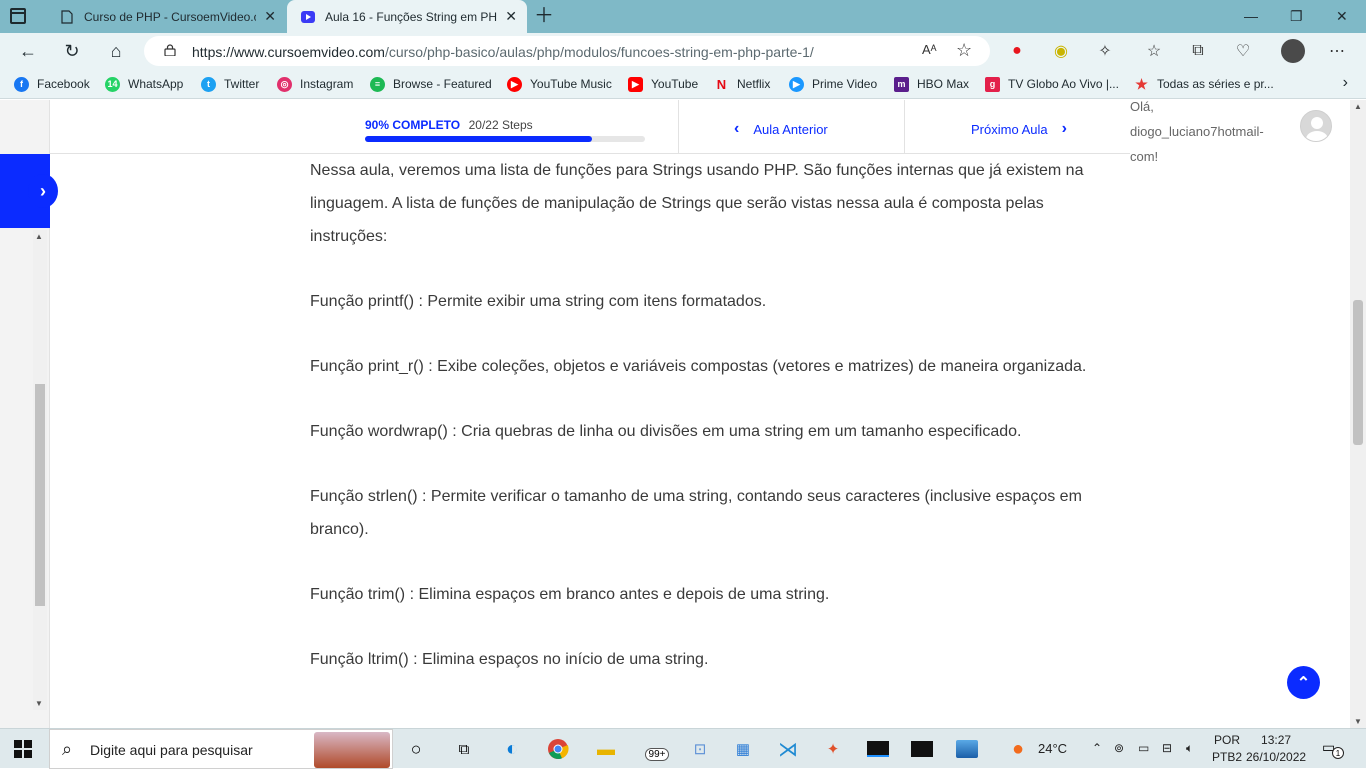  Describe the element at coordinates (170, 16) in the screenshot. I see `tab-title: Curso de PHP - CursoemVideo.co` at that location.